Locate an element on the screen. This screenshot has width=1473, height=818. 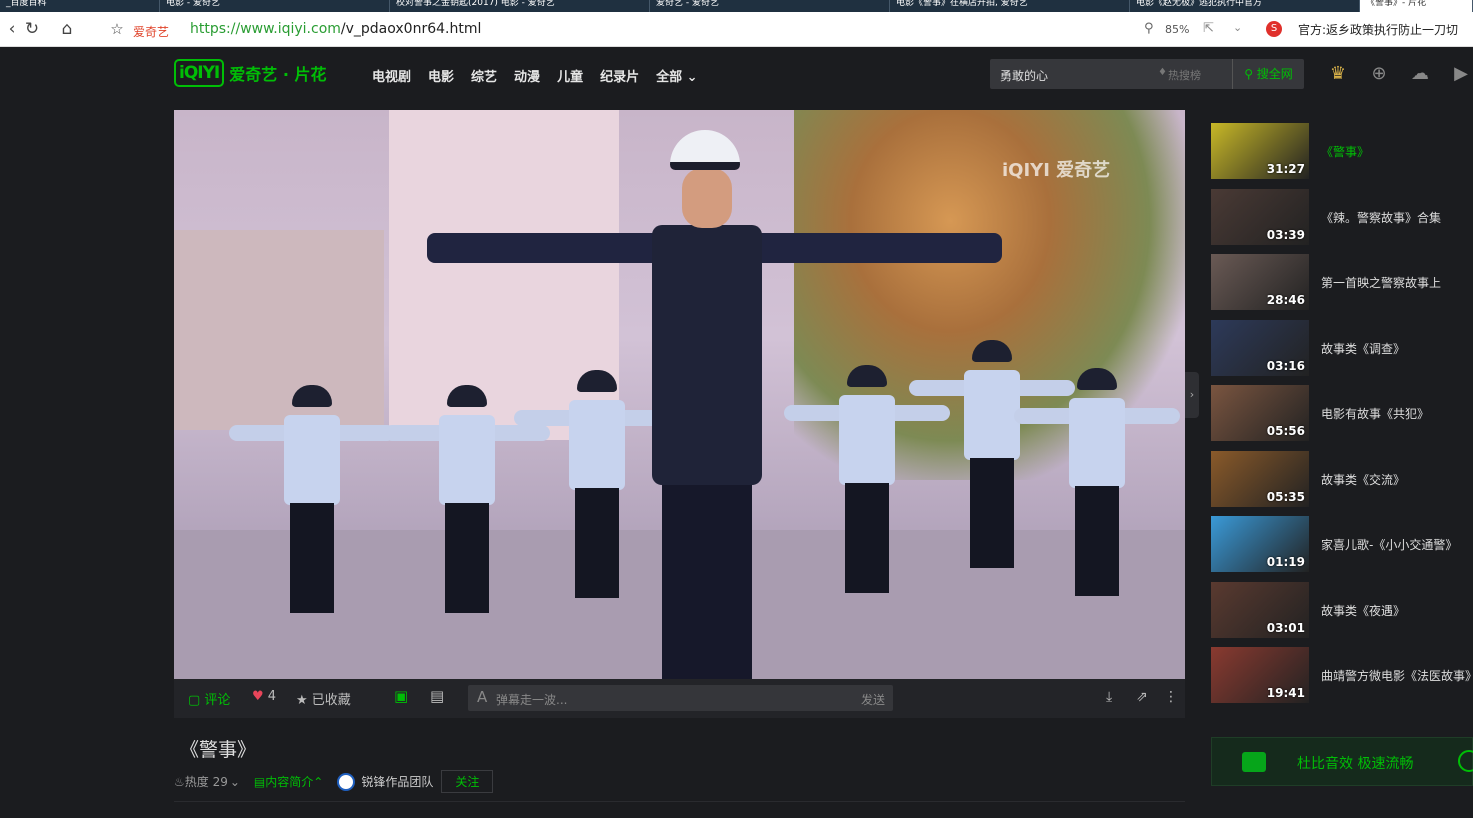
playlist-item: 31:27 《警事》 is located at coordinates (1342, 151).